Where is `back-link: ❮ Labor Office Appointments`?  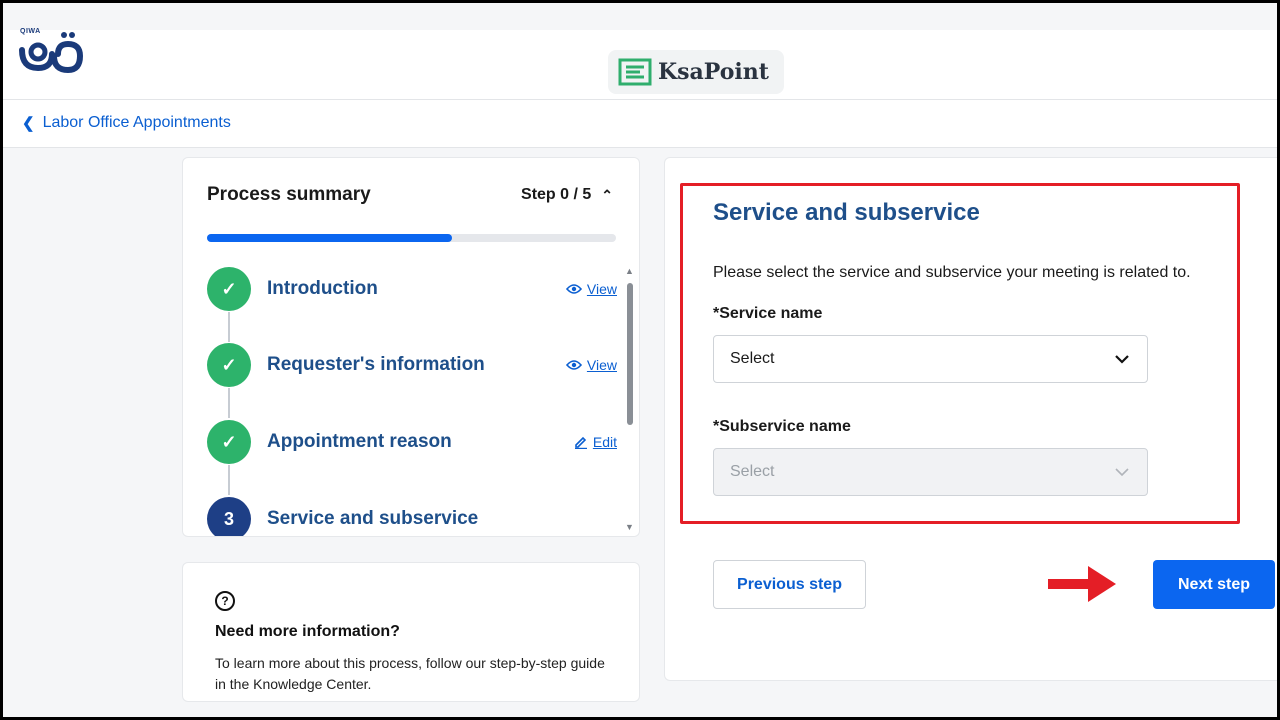
back-link: ❮ Labor Office Appointments is located at coordinates (126, 123).